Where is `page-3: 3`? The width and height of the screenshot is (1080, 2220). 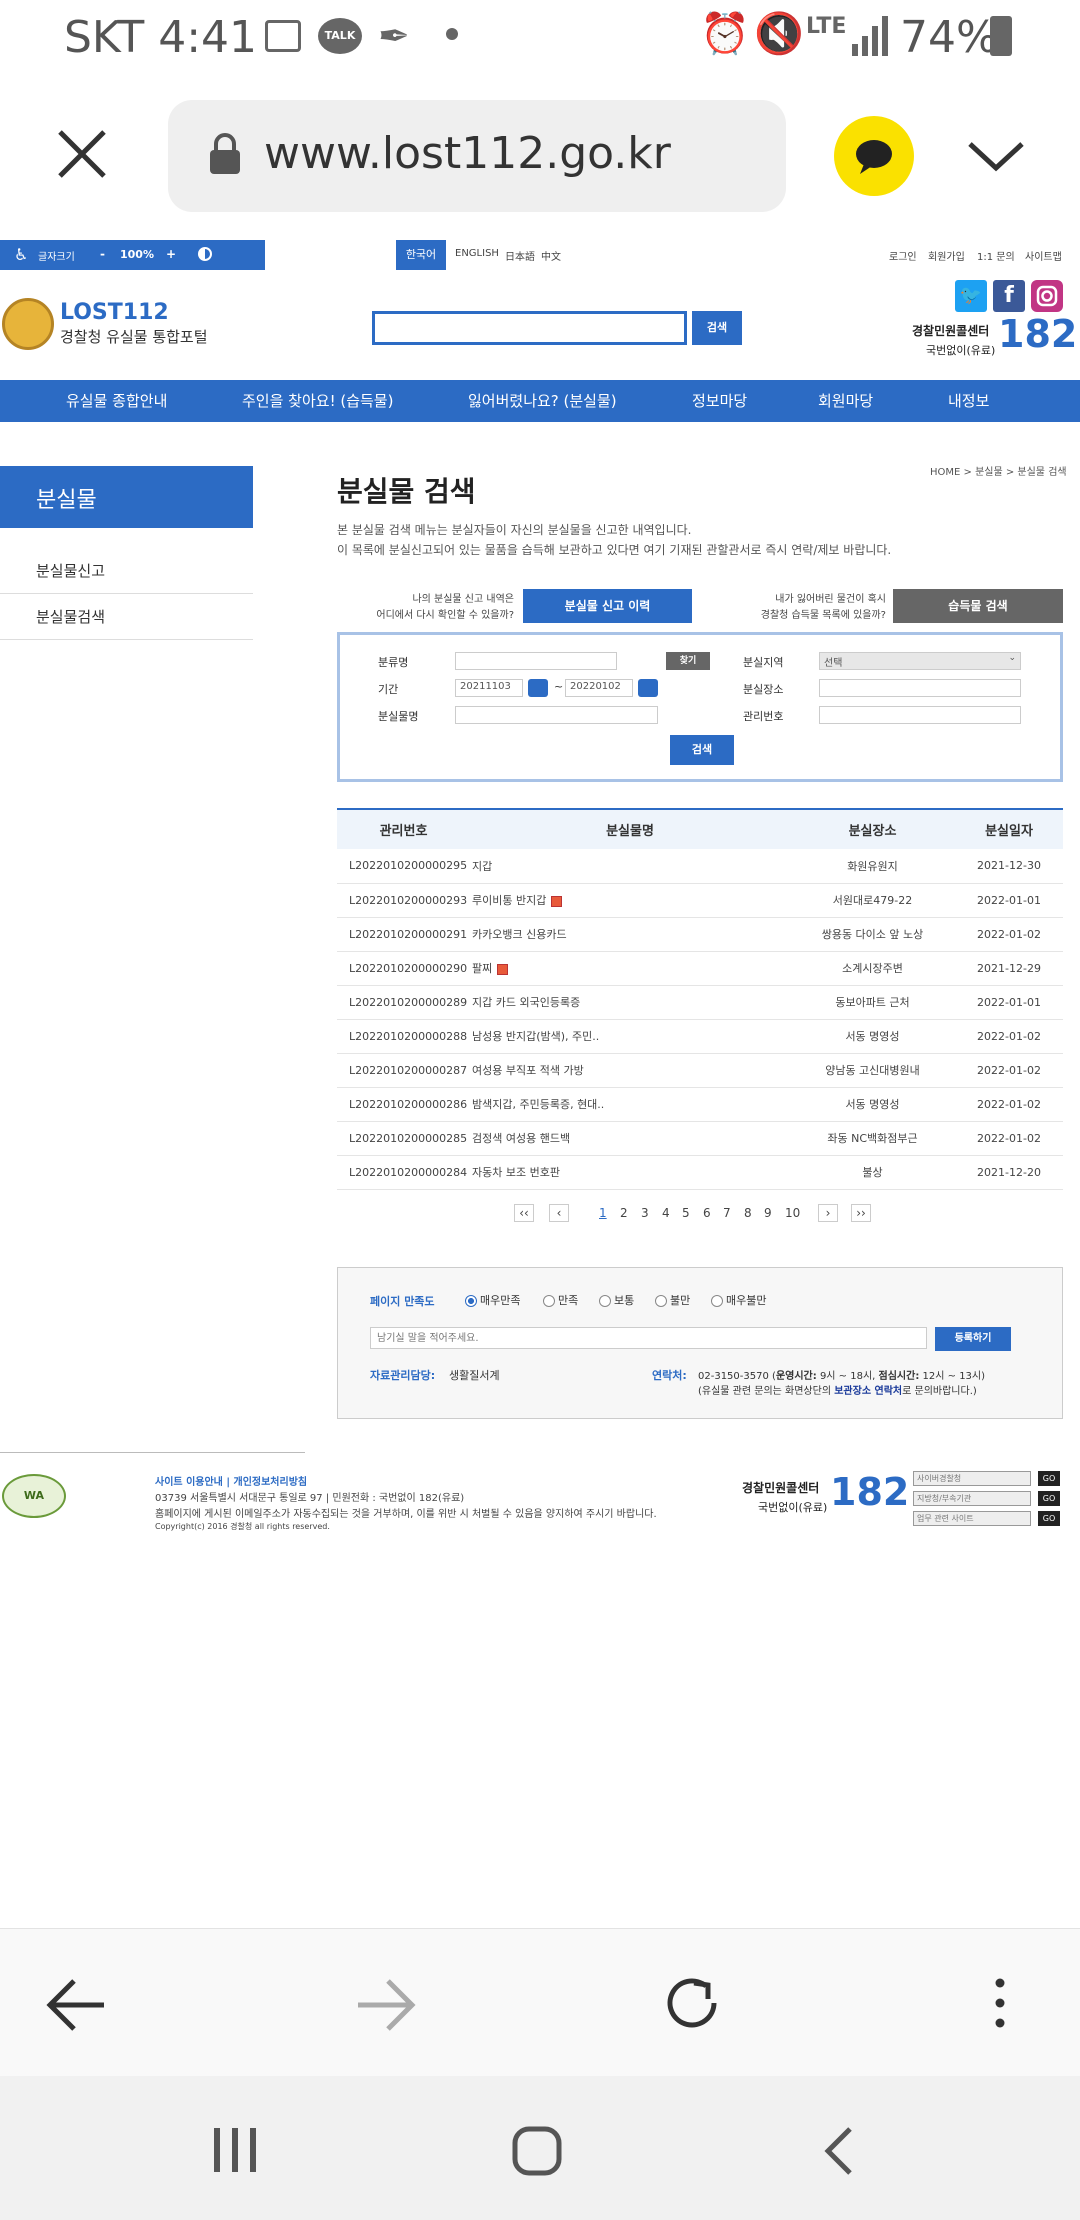
page-3: 3 is located at coordinates (645, 1213).